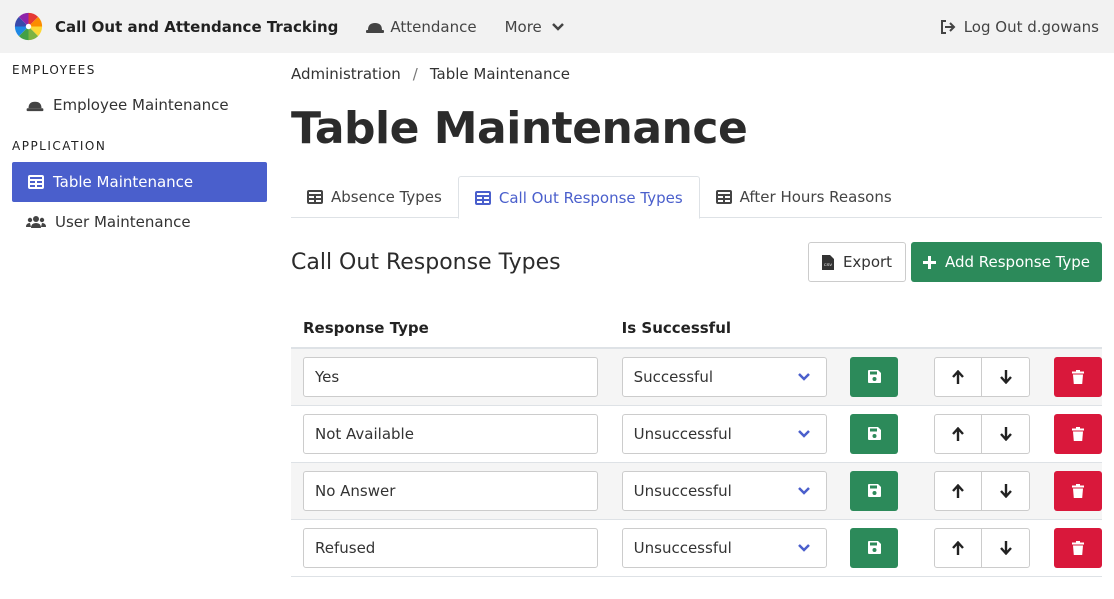 This screenshot has width=1114, height=599. Describe the element at coordinates (929, 262) in the screenshot. I see `plus-icon` at that location.